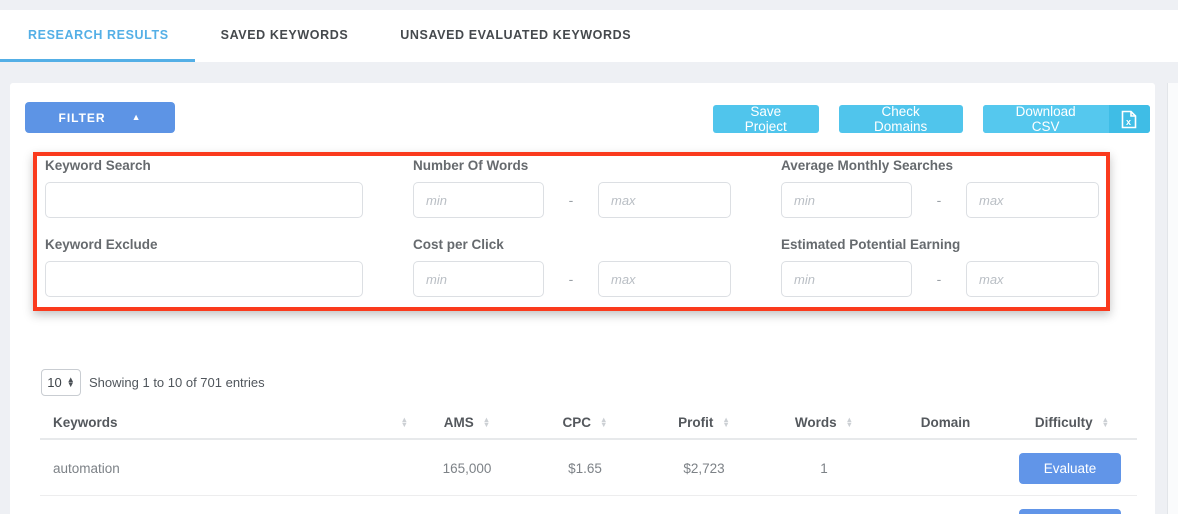  Describe the element at coordinates (204, 279) in the screenshot. I see `keyword-exclude-input` at that location.